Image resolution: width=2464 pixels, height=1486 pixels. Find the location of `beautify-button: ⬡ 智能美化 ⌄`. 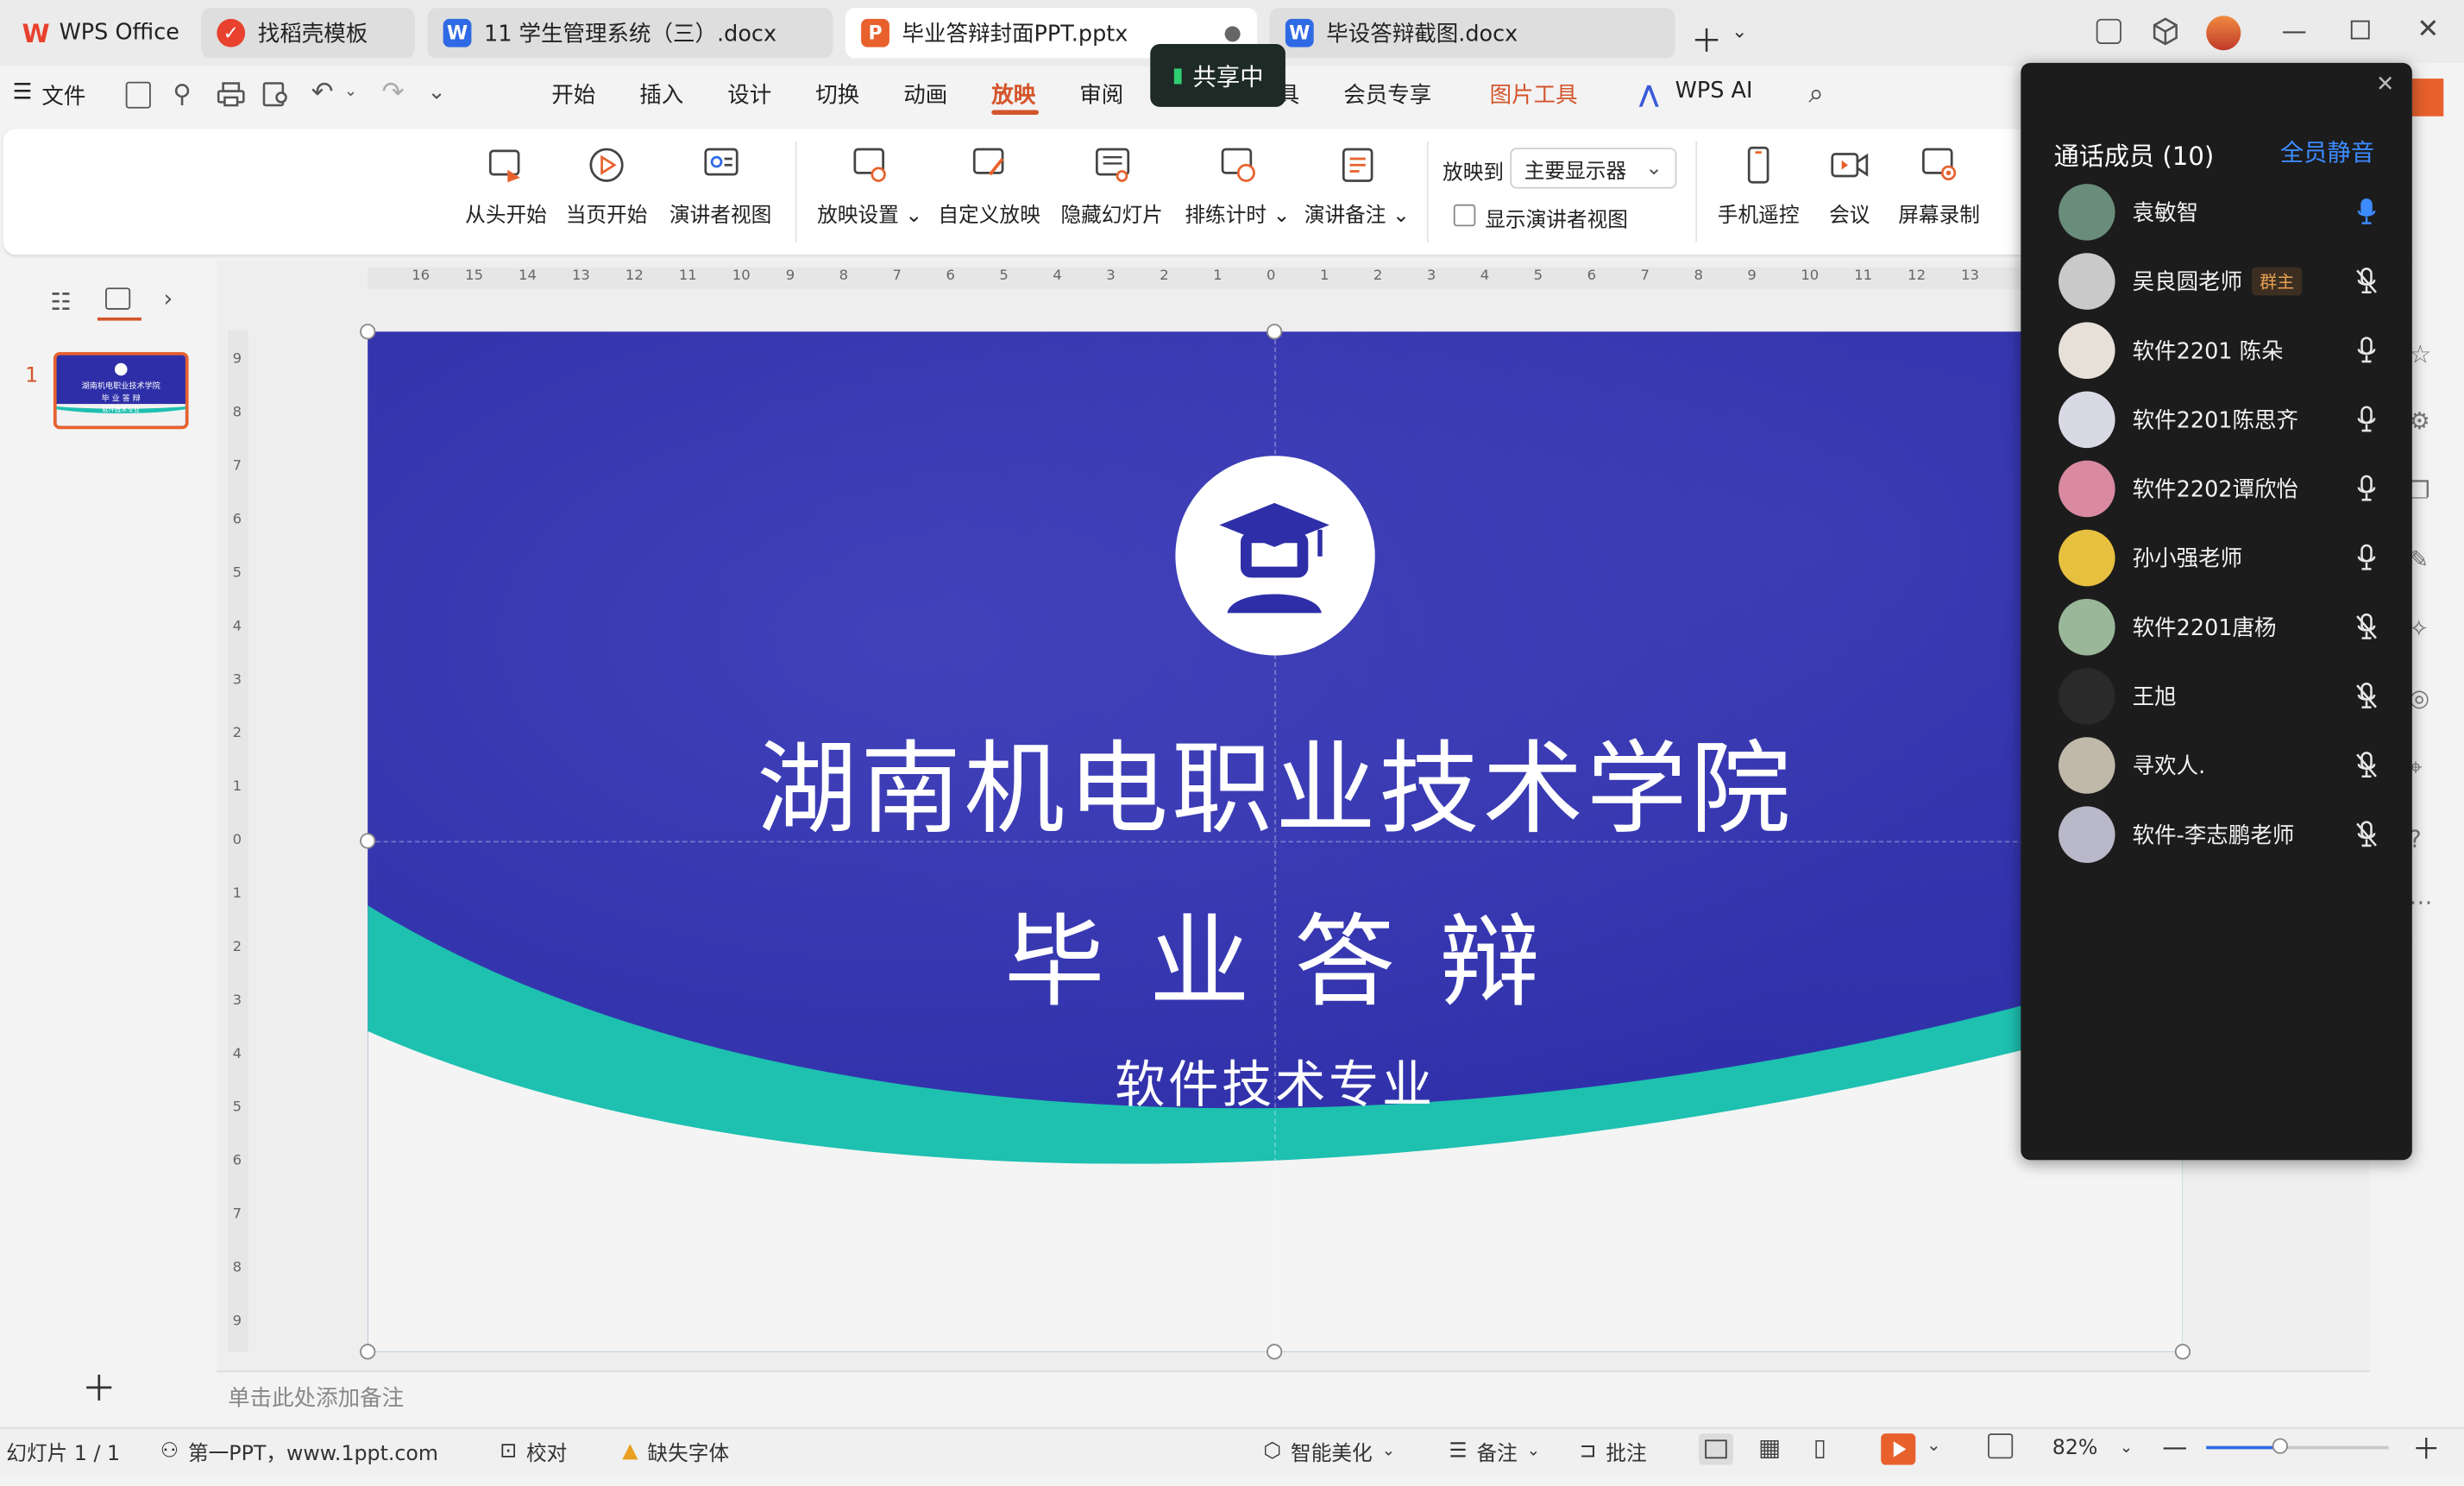

beautify-button: ⬡ 智能美化 ⌄ is located at coordinates (1329, 1451).